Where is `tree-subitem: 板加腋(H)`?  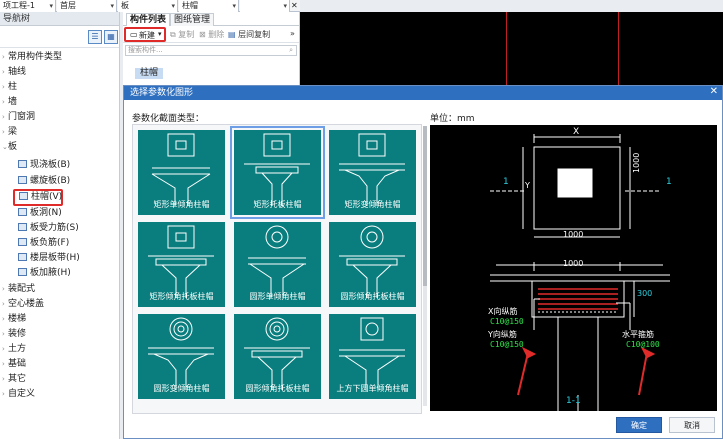
tree-subitem: 板加腋(H) is located at coordinates (44, 273).